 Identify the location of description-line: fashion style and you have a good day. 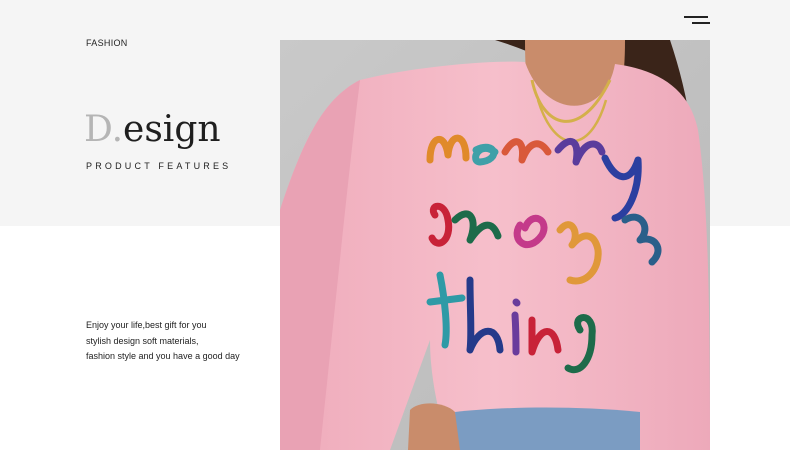
(163, 356).